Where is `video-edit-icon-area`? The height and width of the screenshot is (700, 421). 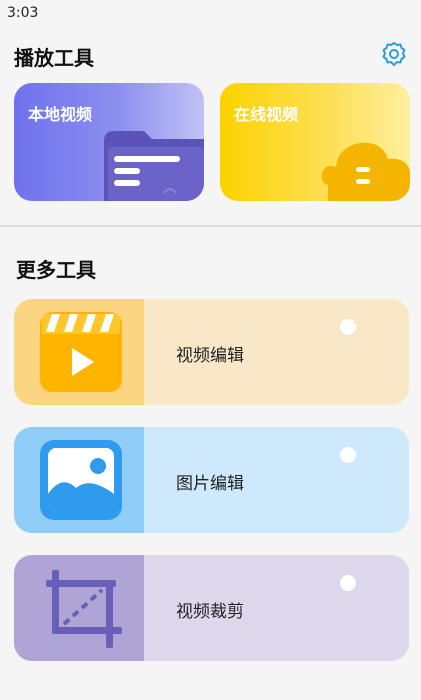
video-edit-icon-area is located at coordinates (79, 352).